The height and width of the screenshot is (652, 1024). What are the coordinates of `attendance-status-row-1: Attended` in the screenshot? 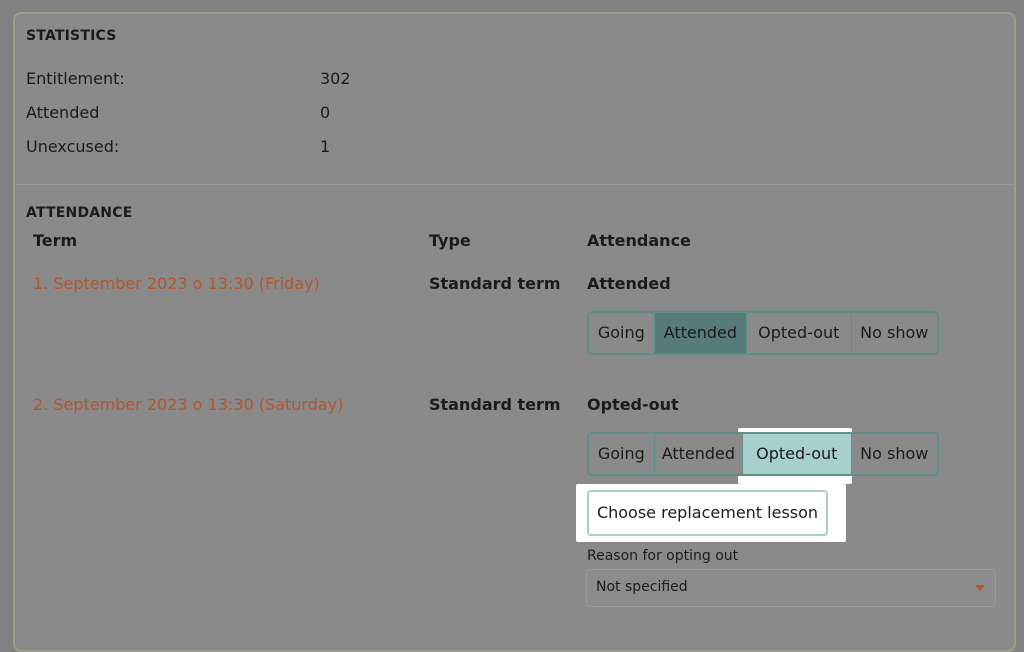 It's located at (629, 283).